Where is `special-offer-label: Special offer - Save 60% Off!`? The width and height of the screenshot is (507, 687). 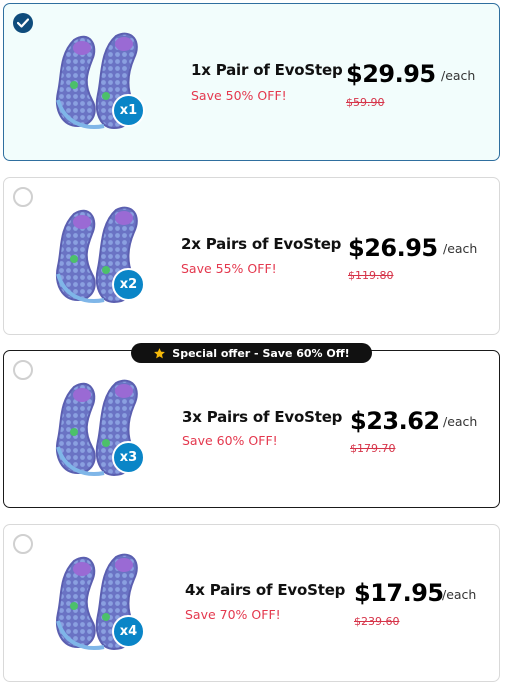 special-offer-label: Special offer - Save 60% Off! is located at coordinates (261, 353).